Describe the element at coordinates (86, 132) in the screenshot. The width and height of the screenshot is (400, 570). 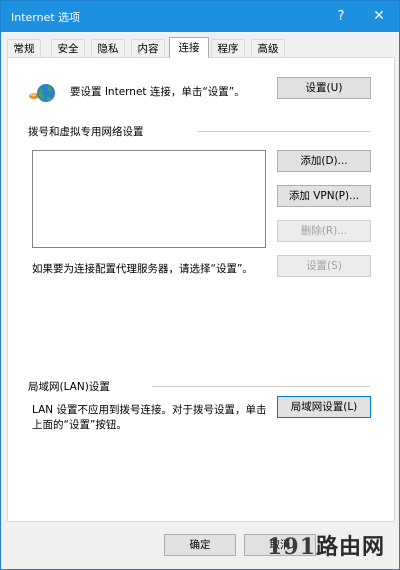
I see `dialup-group-label: 拨号和虚拟专用网络设置` at that location.